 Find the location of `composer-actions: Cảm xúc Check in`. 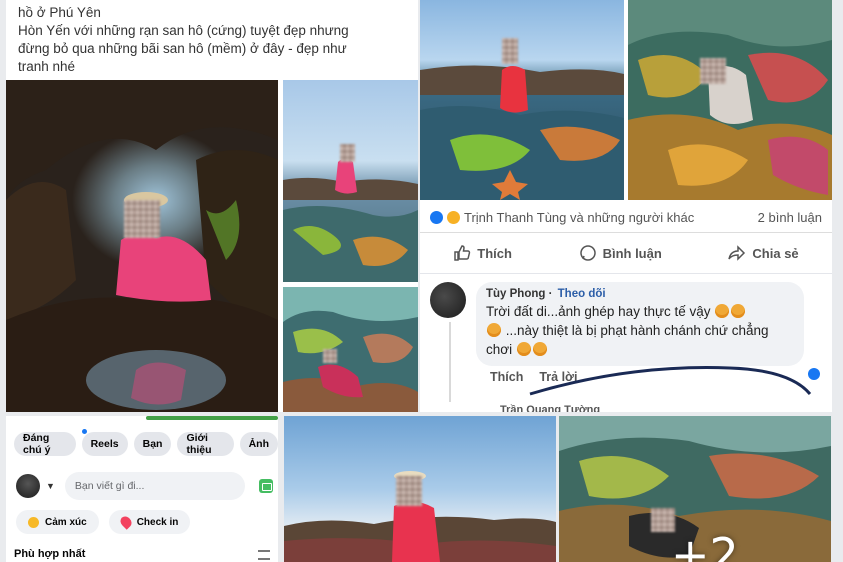

composer-actions: Cảm xúc Check in is located at coordinates (103, 522).